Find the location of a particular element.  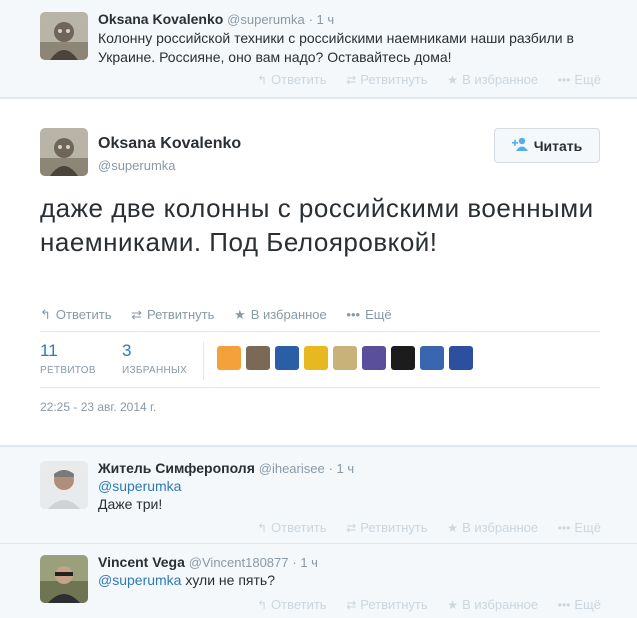

favorites-count: 3 is located at coordinates (127, 350).